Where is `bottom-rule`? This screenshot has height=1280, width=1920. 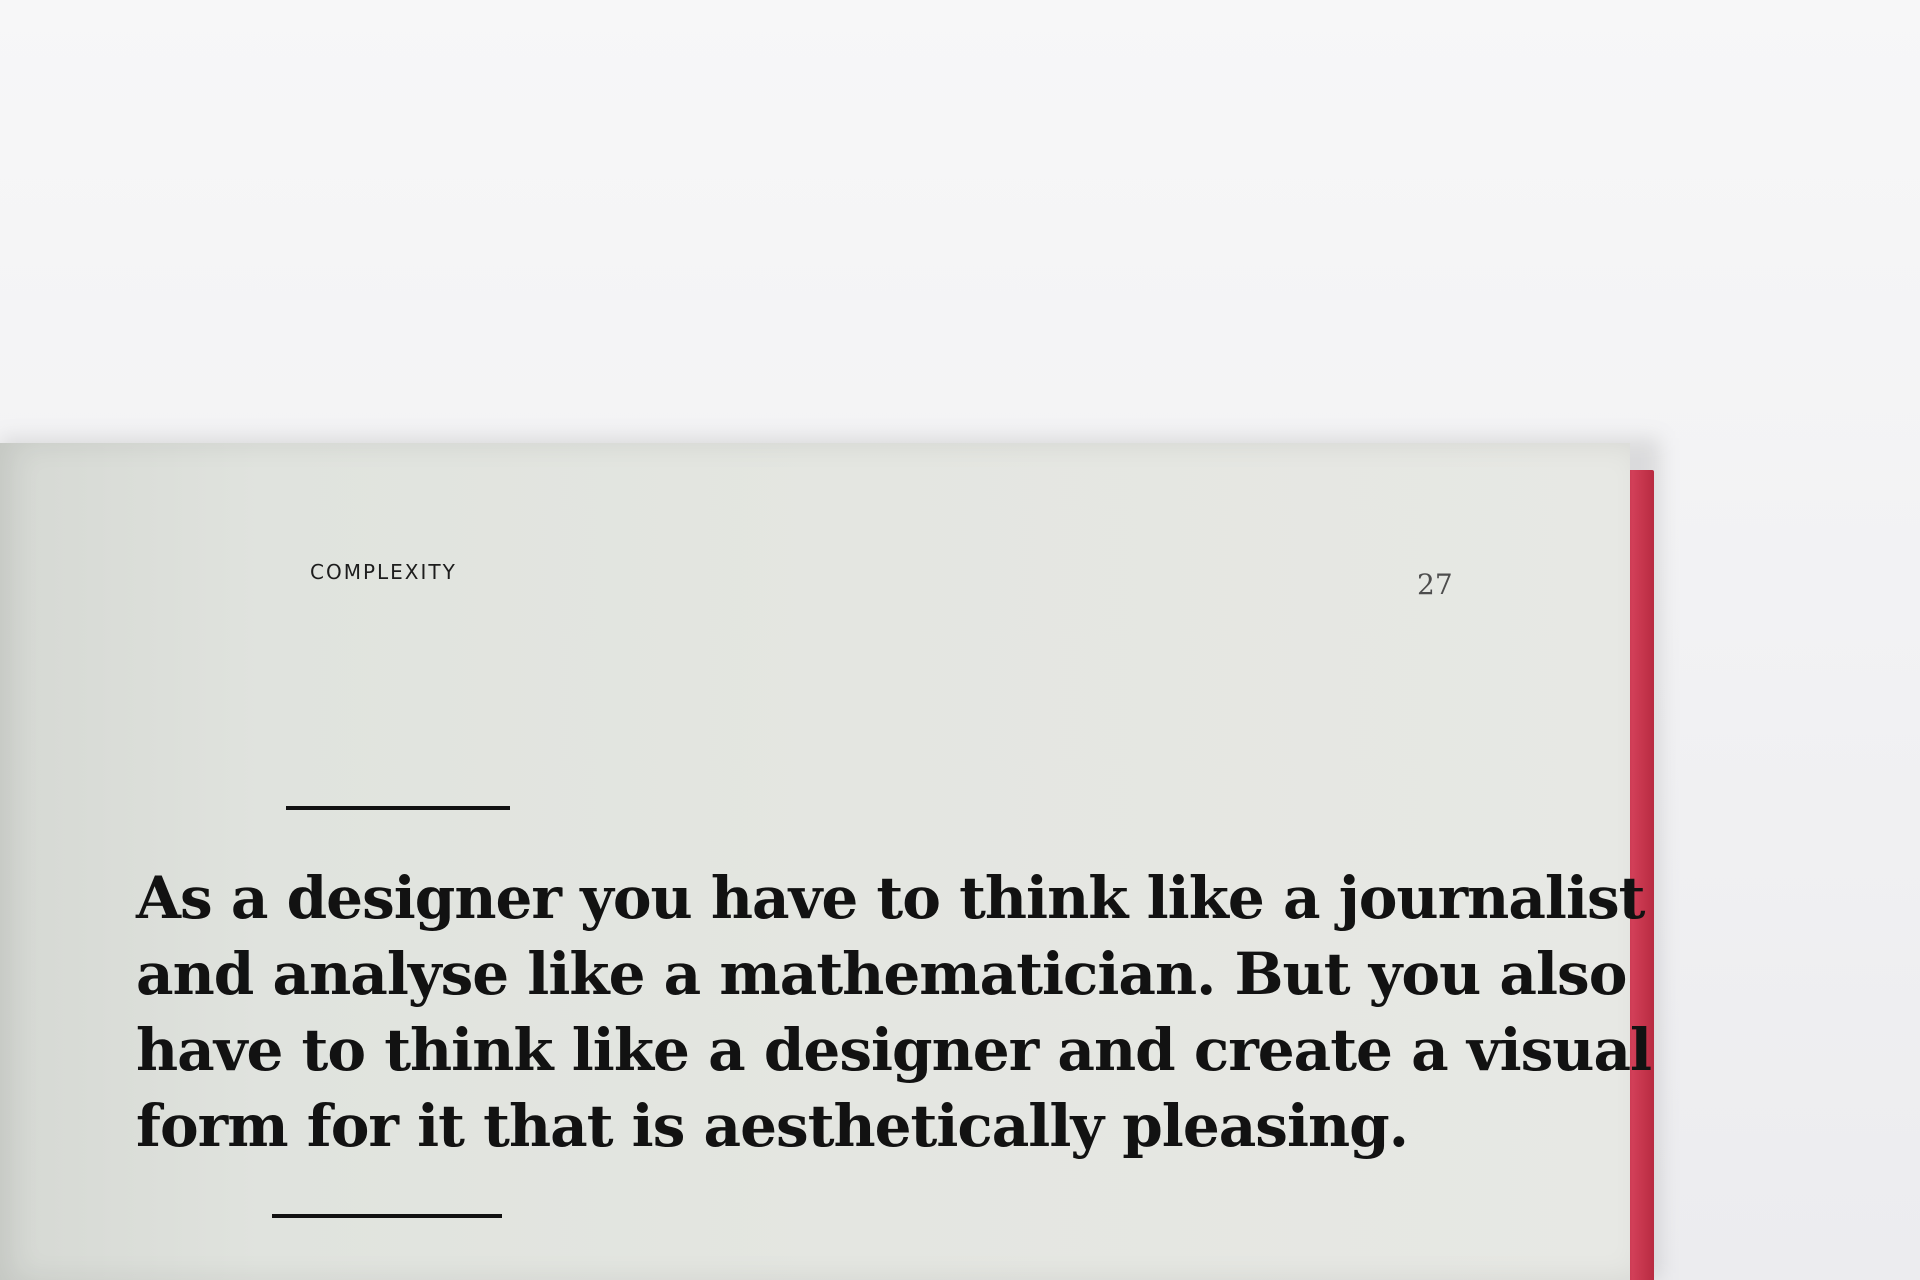 bottom-rule is located at coordinates (387, 1216).